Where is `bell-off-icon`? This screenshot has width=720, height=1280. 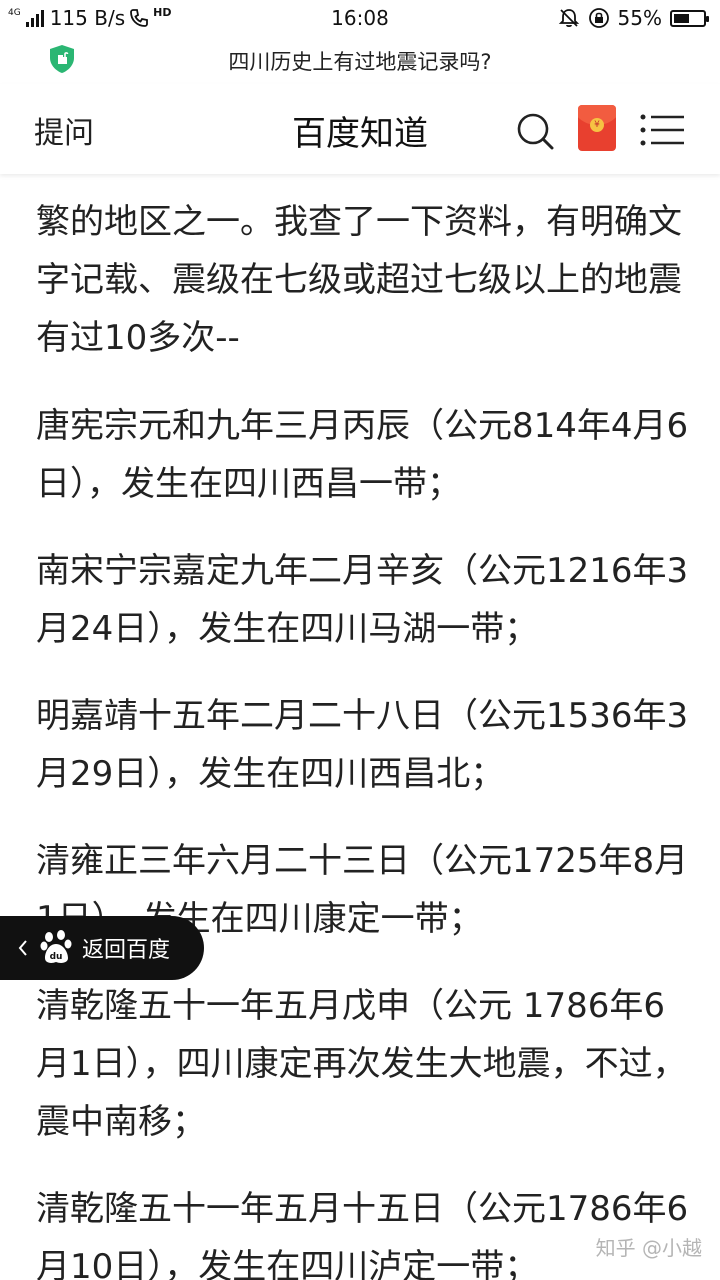 bell-off-icon is located at coordinates (568, 18).